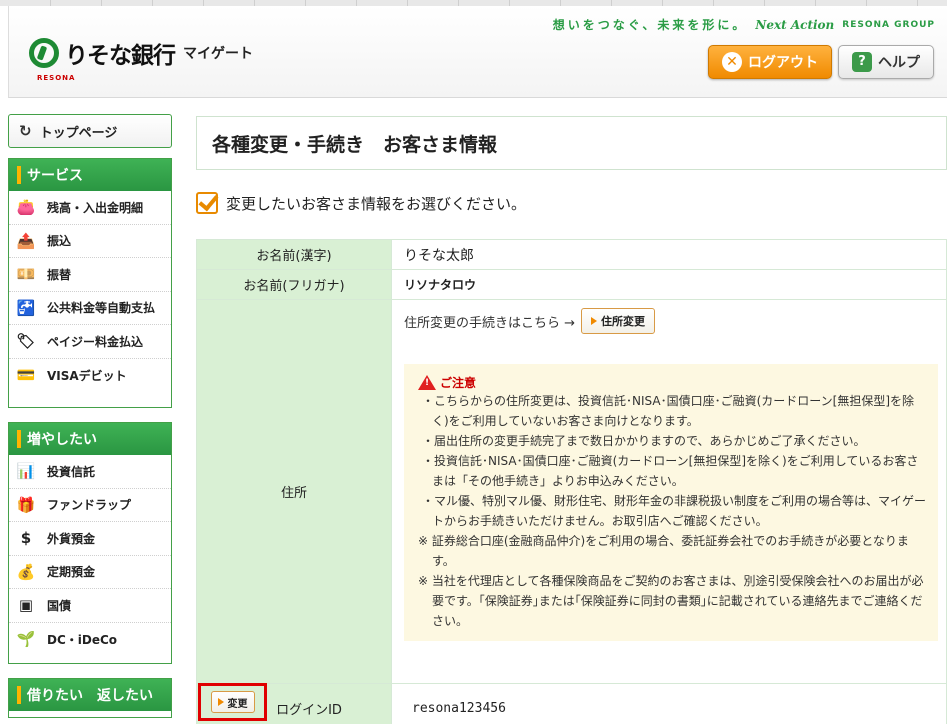  Describe the element at coordinates (207, 203) in the screenshot. I see `checkbox-icon` at that location.